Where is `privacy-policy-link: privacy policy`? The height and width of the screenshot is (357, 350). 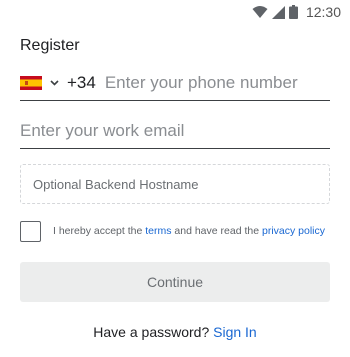
privacy-policy-link: privacy policy is located at coordinates (293, 231).